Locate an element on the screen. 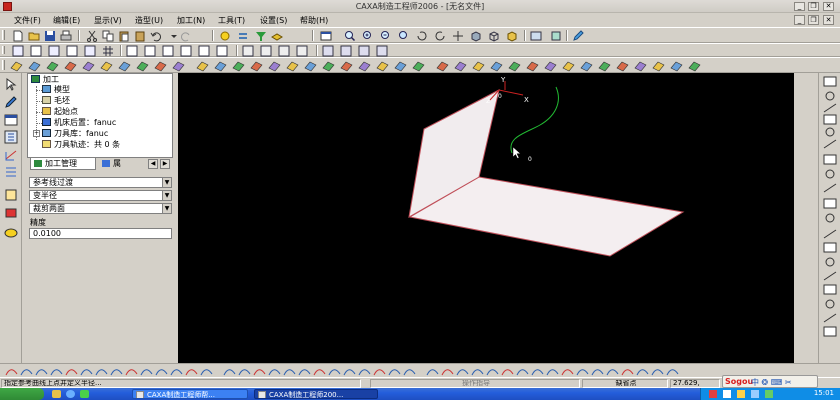 This screenshot has height=400, width=840. drilling-icon is located at coordinates (168, 51).